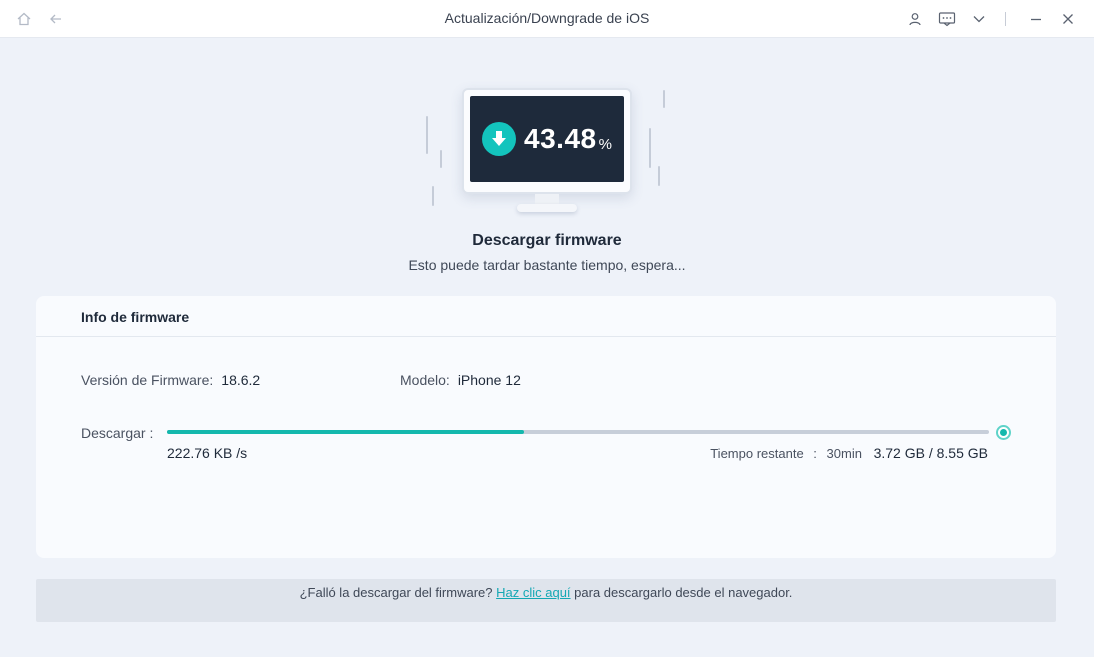 This screenshot has width=1094, height=657. I want to click on download-illustration: 43.48 %, so click(547, 152).